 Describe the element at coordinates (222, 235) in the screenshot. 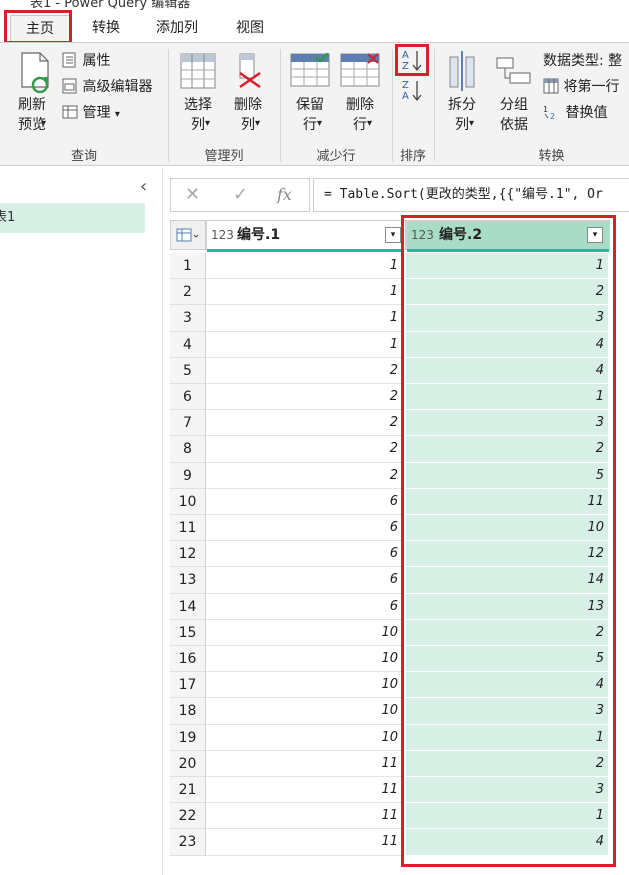

I see `whole-number-type-icon: 123` at that location.